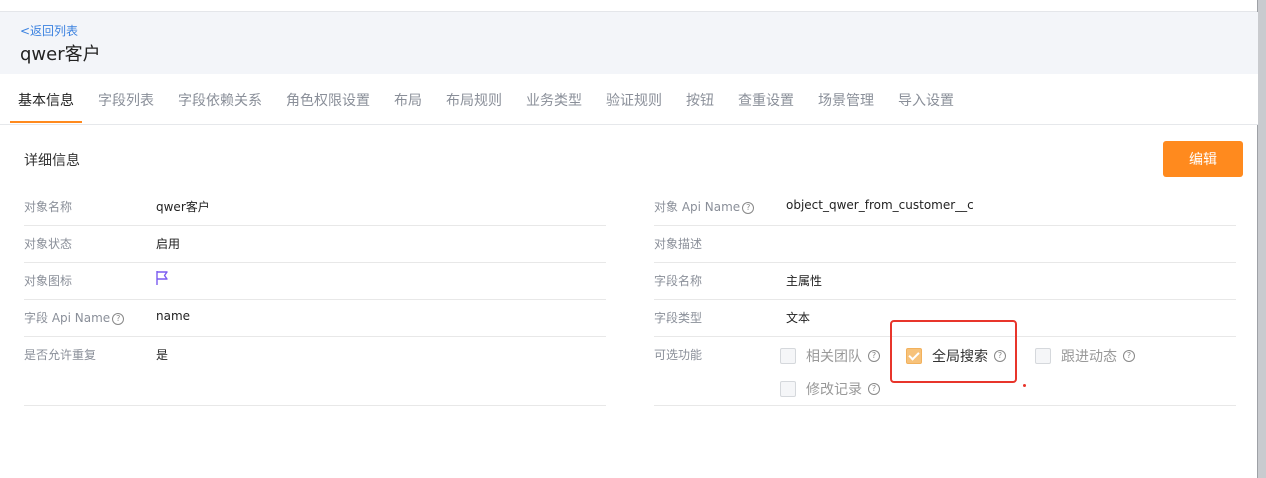 The width and height of the screenshot is (1266, 478). What do you see at coordinates (834, 390) in the screenshot?
I see `checkbox-label: 修改记录` at bounding box center [834, 390].